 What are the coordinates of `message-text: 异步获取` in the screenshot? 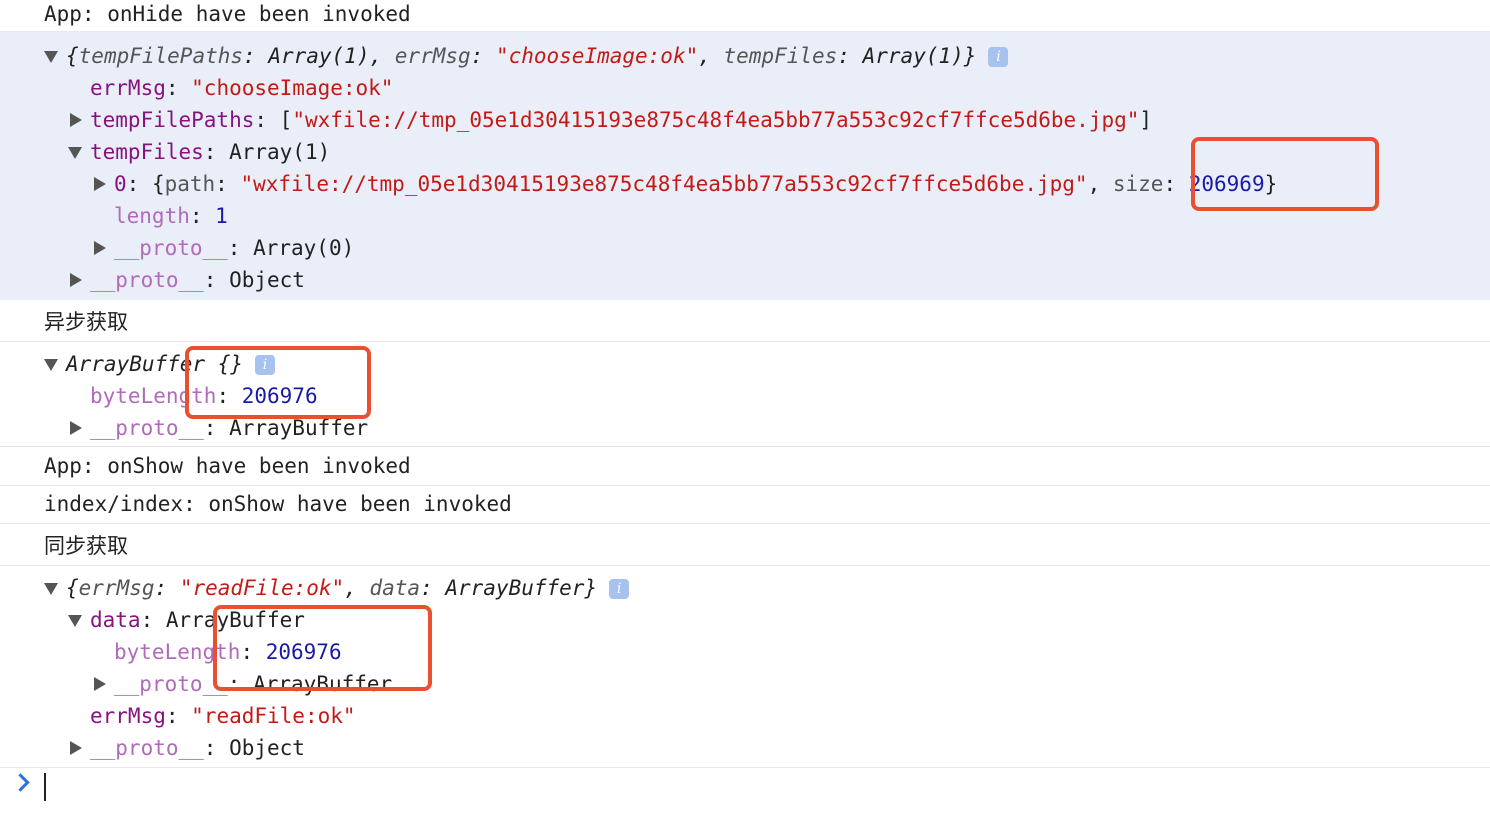 It's located at (86, 322).